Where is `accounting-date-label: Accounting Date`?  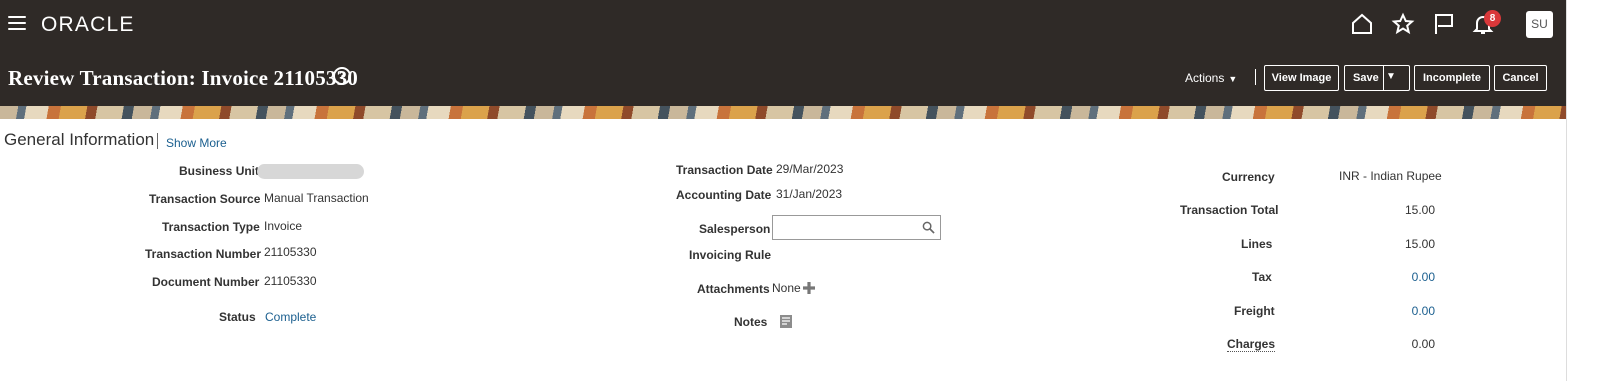 accounting-date-label: Accounting Date is located at coordinates (724, 195).